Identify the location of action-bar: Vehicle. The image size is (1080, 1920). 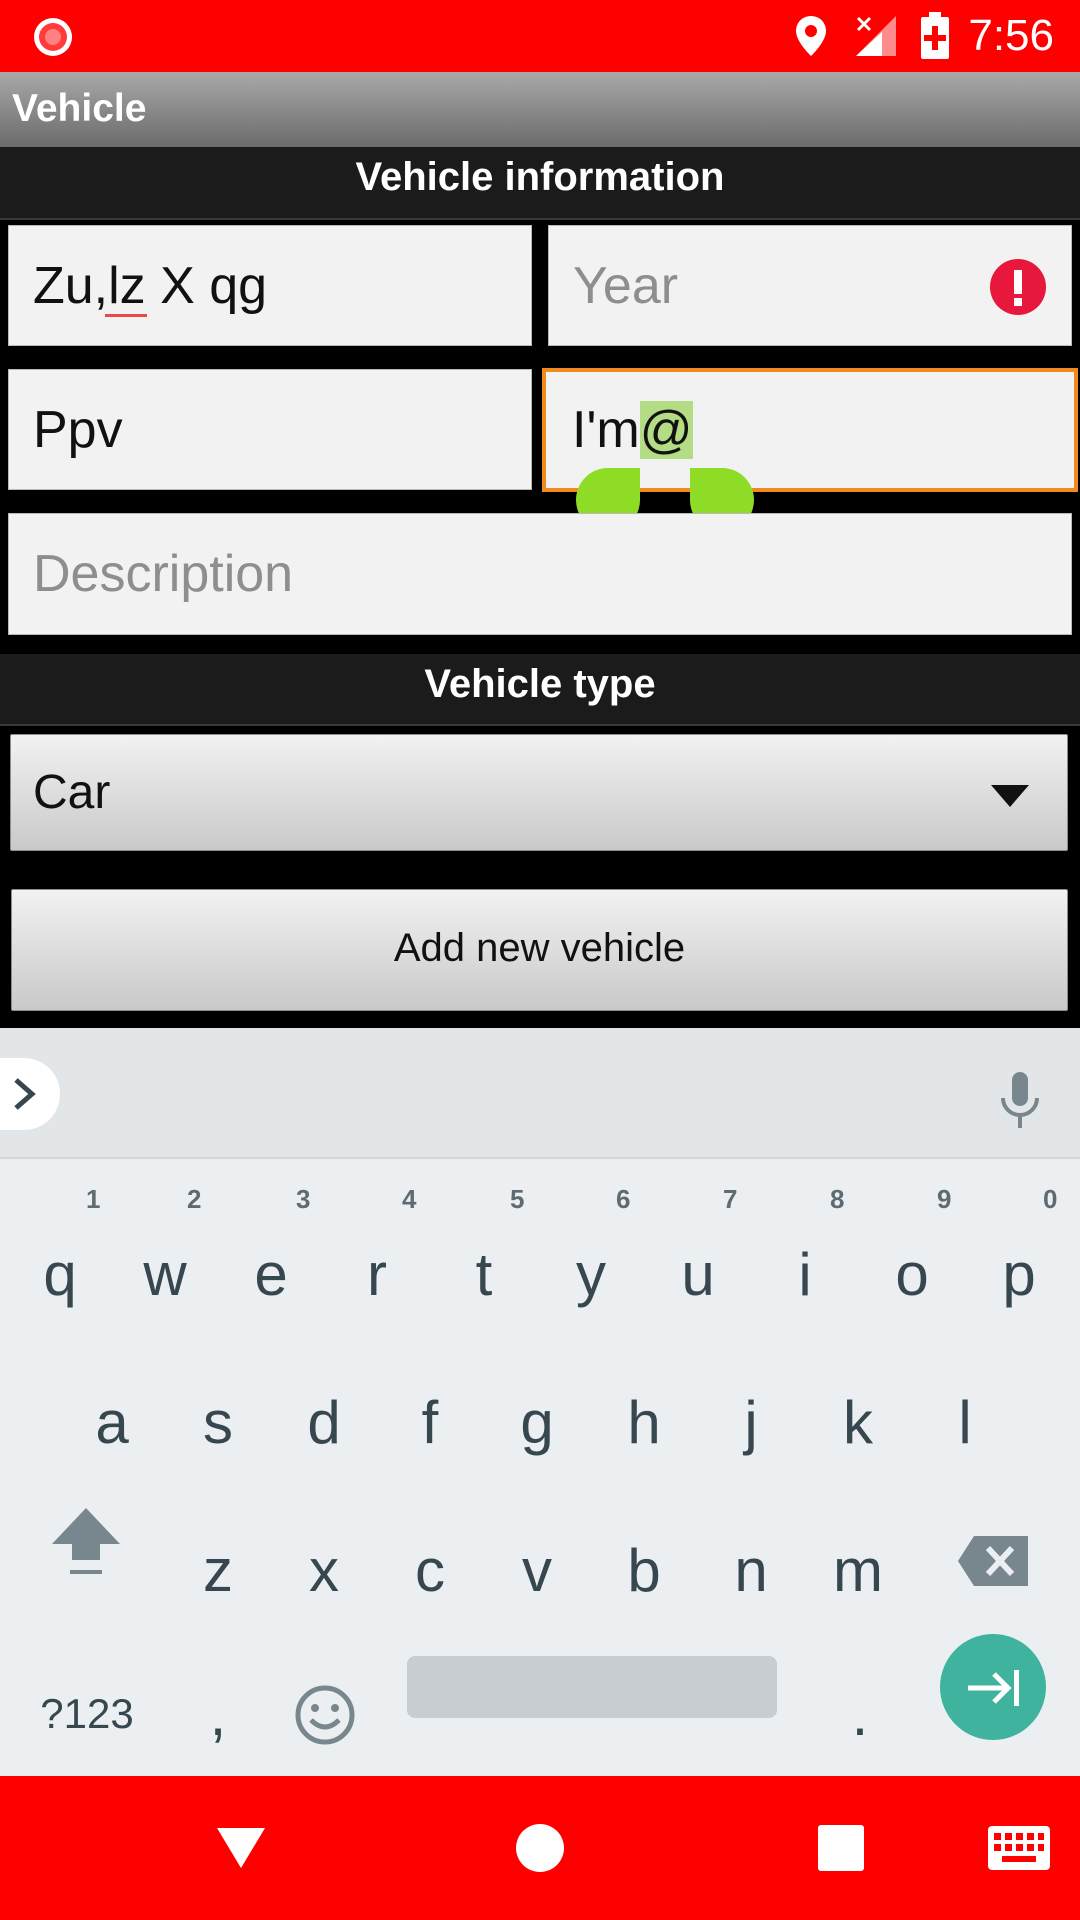
(540, 109).